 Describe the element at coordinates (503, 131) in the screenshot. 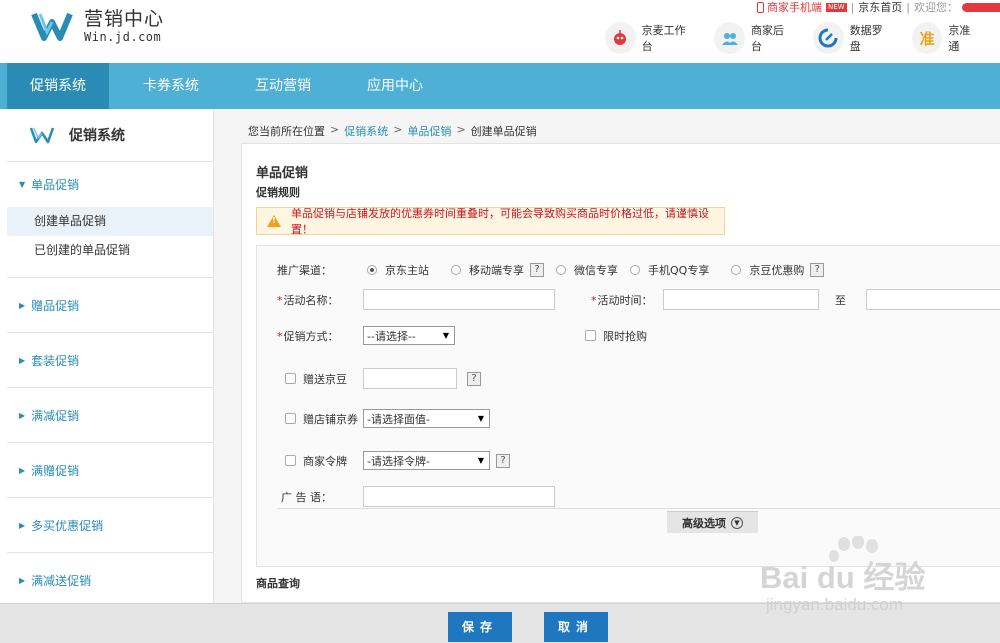

I see `breadcrumb-current: 创建单品促销` at that location.